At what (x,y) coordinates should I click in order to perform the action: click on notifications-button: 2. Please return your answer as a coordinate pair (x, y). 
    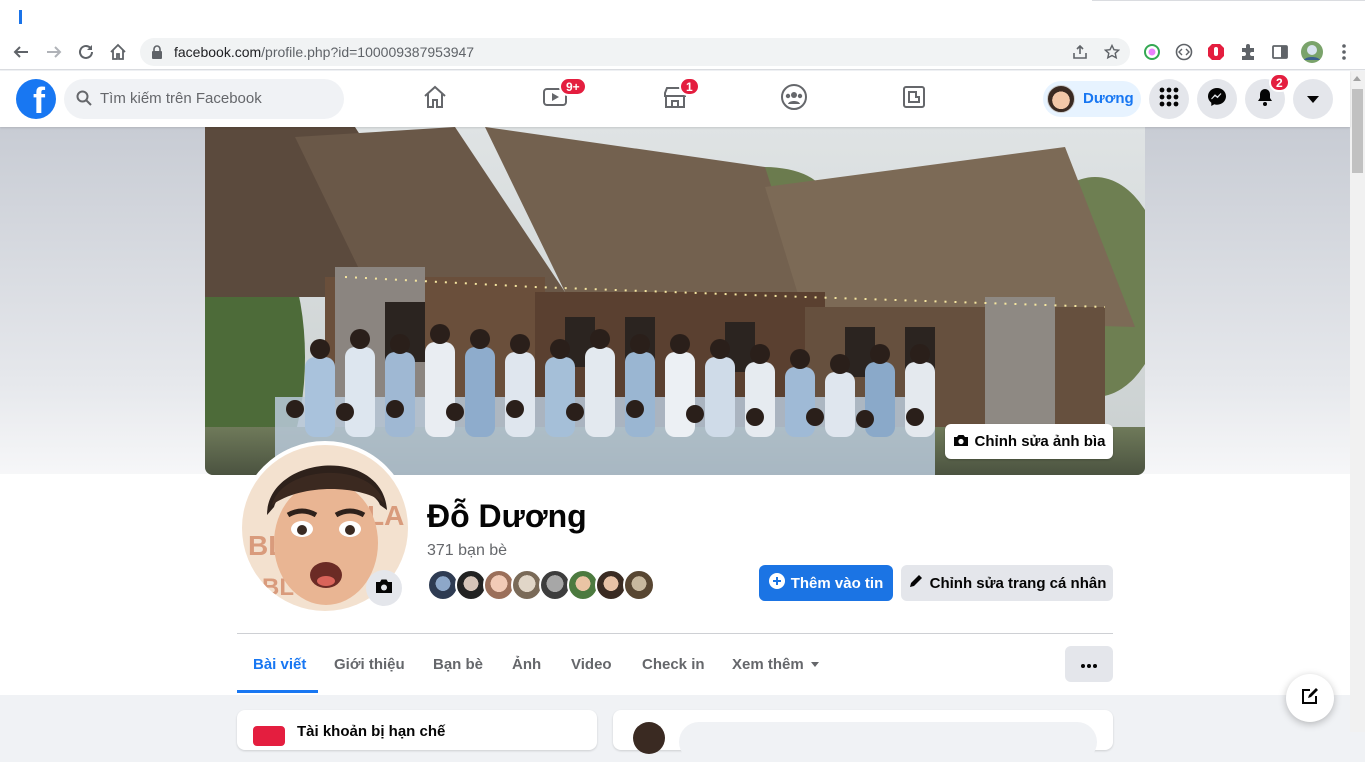
    Looking at the image, I should click on (1267, 96).